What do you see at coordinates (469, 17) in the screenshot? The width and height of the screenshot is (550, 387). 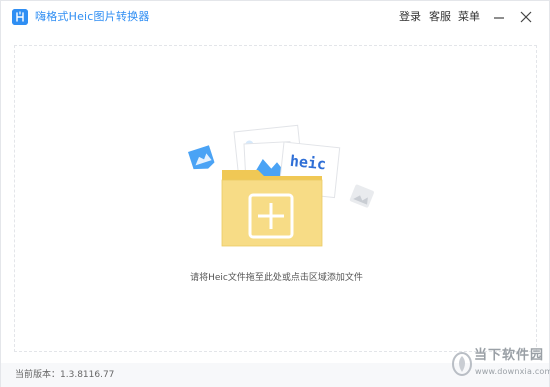 I see `menu-button: 菜单` at bounding box center [469, 17].